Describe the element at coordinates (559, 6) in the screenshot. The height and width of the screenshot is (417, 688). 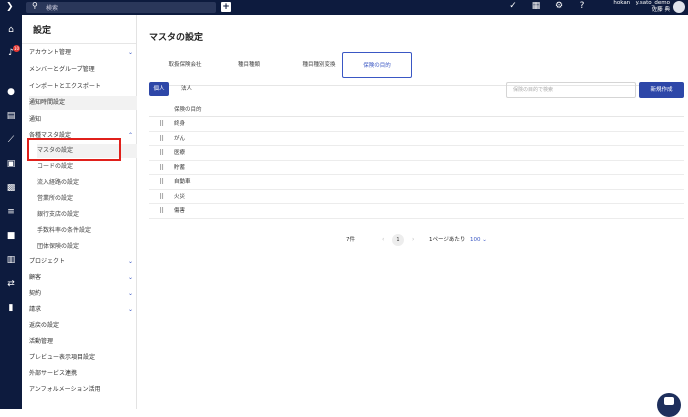
I see `gear-icon: ⚙` at that location.